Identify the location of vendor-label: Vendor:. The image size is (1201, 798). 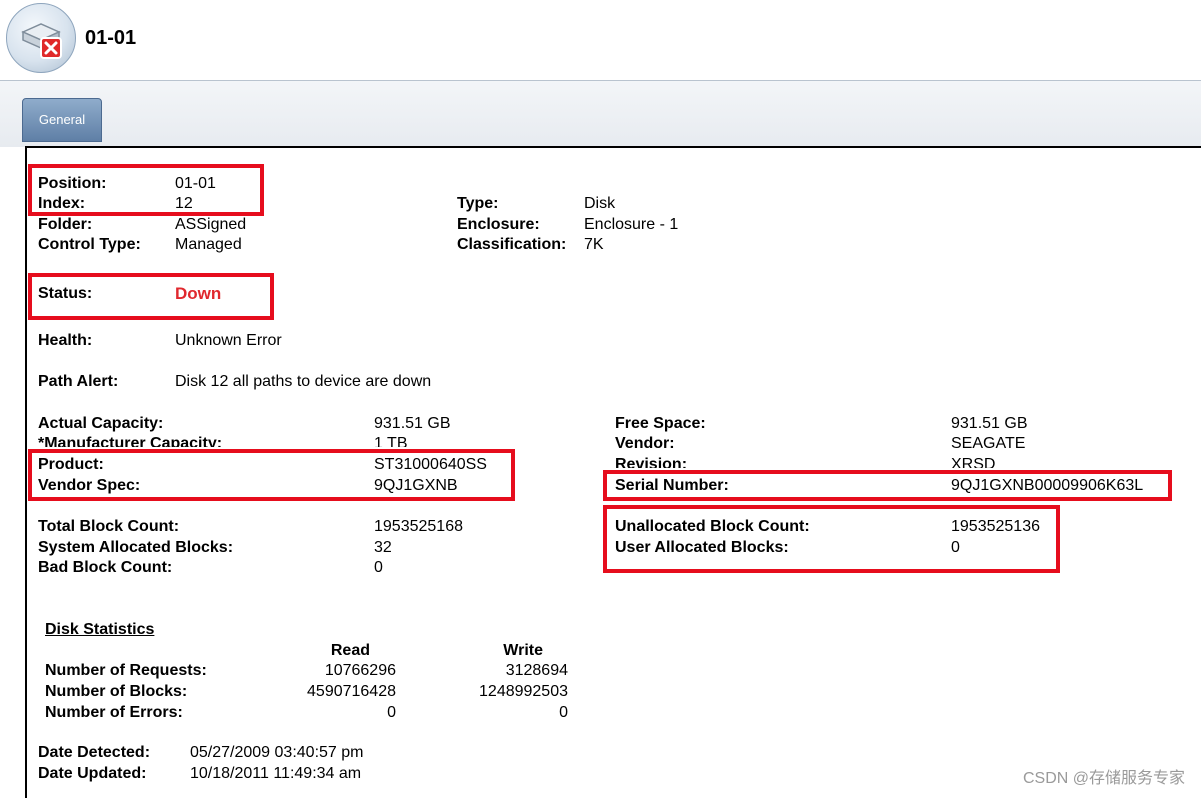
(645, 443).